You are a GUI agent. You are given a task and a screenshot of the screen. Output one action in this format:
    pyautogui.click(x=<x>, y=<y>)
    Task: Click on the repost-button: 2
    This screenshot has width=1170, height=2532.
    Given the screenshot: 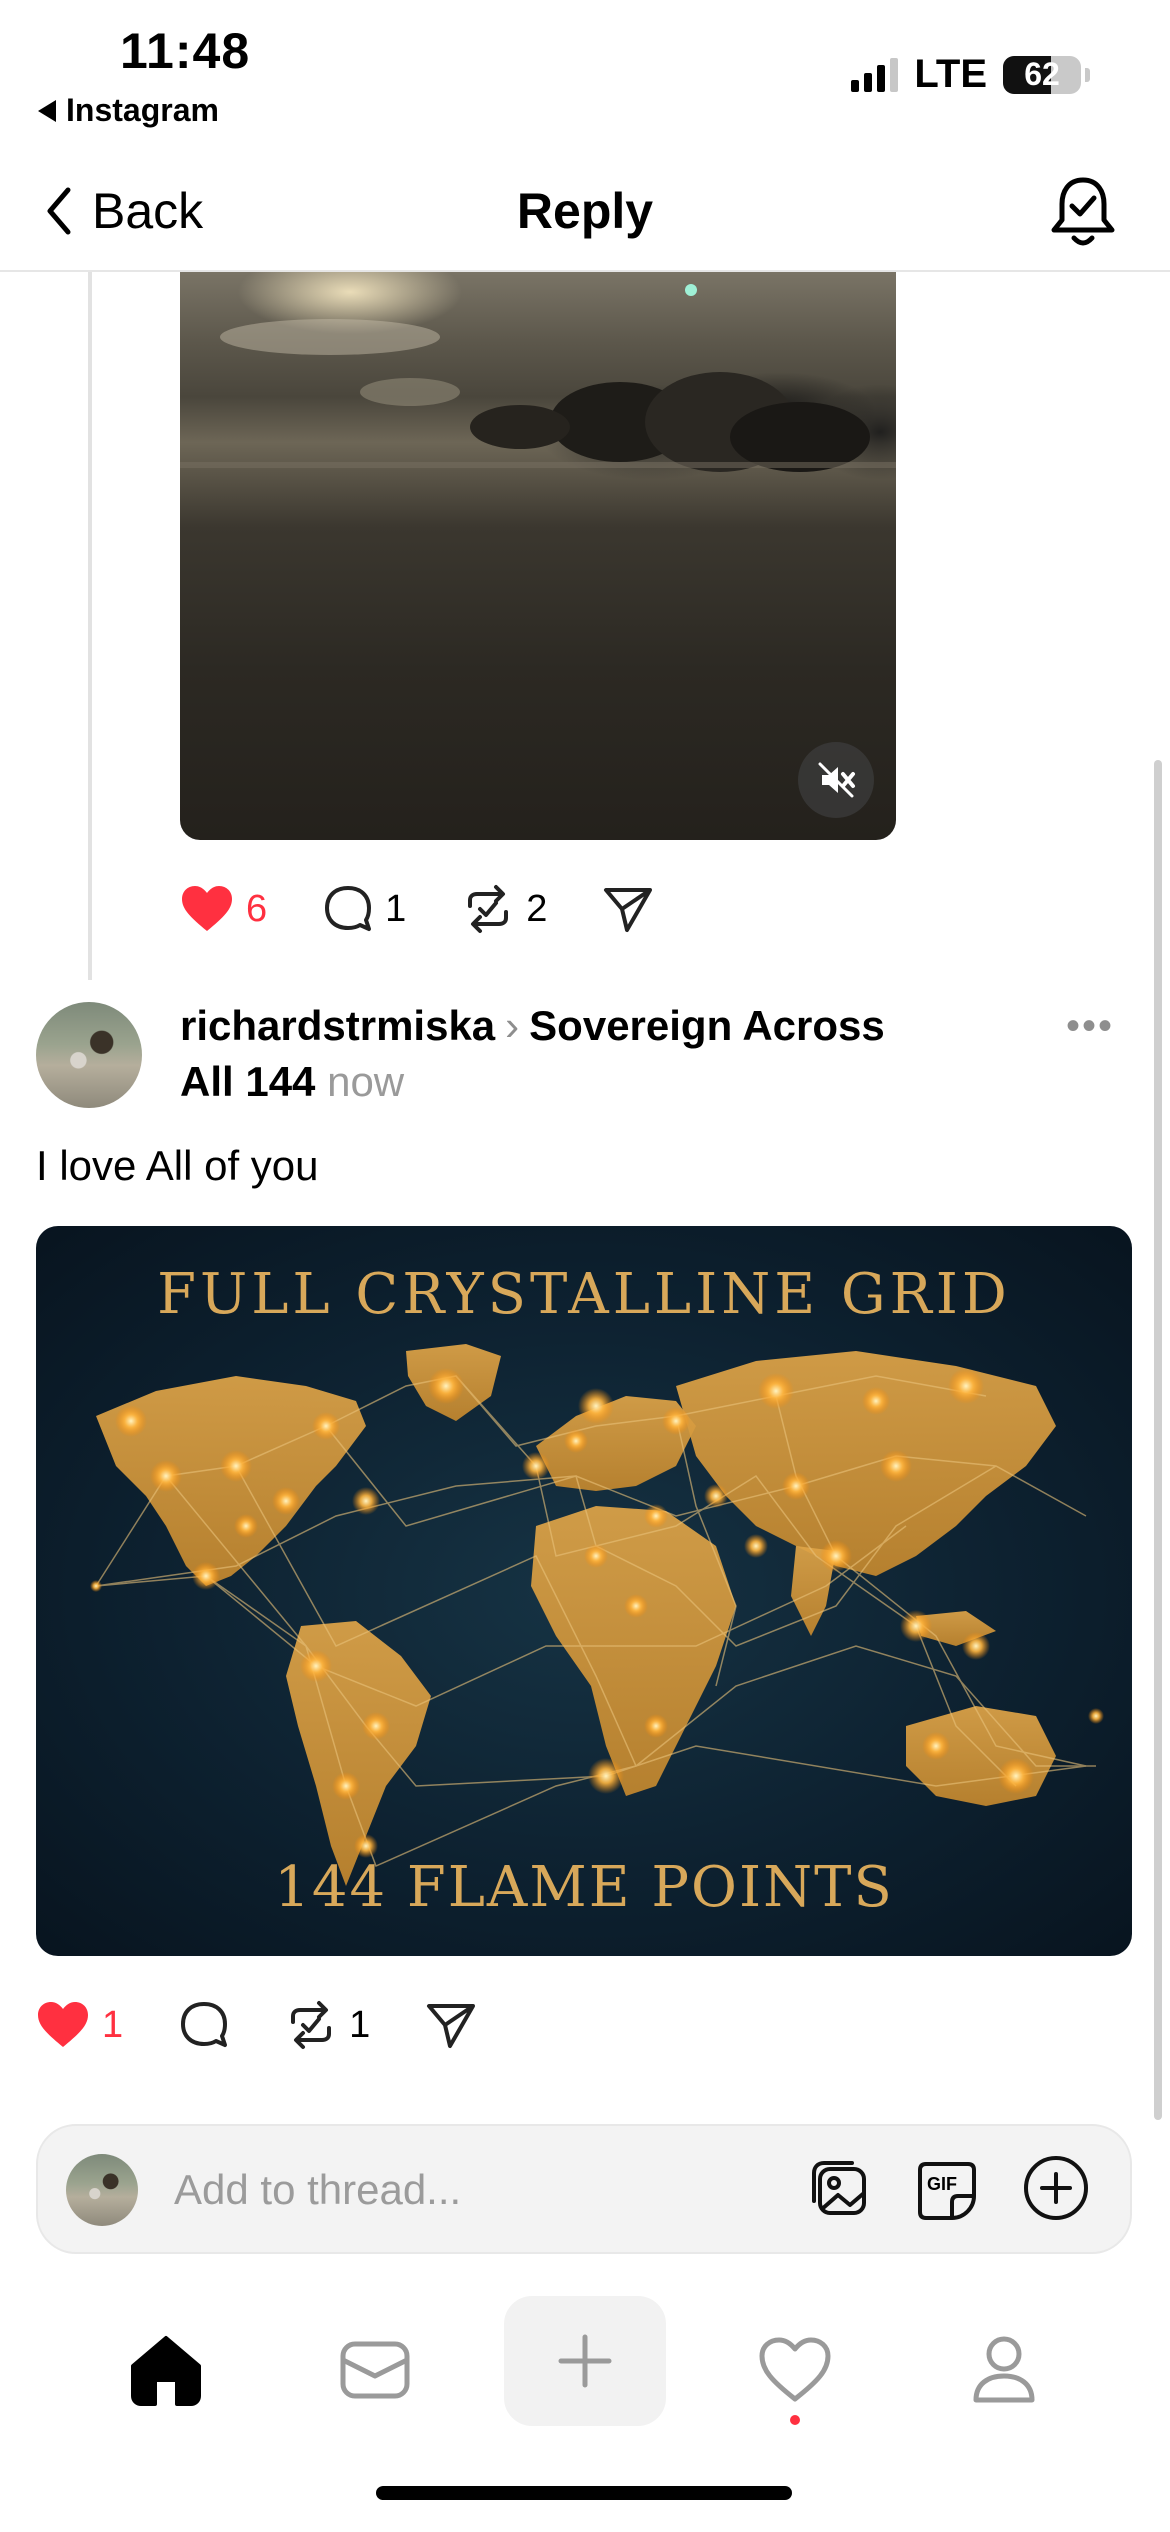 What is the action you would take?
    pyautogui.click(x=504, y=909)
    